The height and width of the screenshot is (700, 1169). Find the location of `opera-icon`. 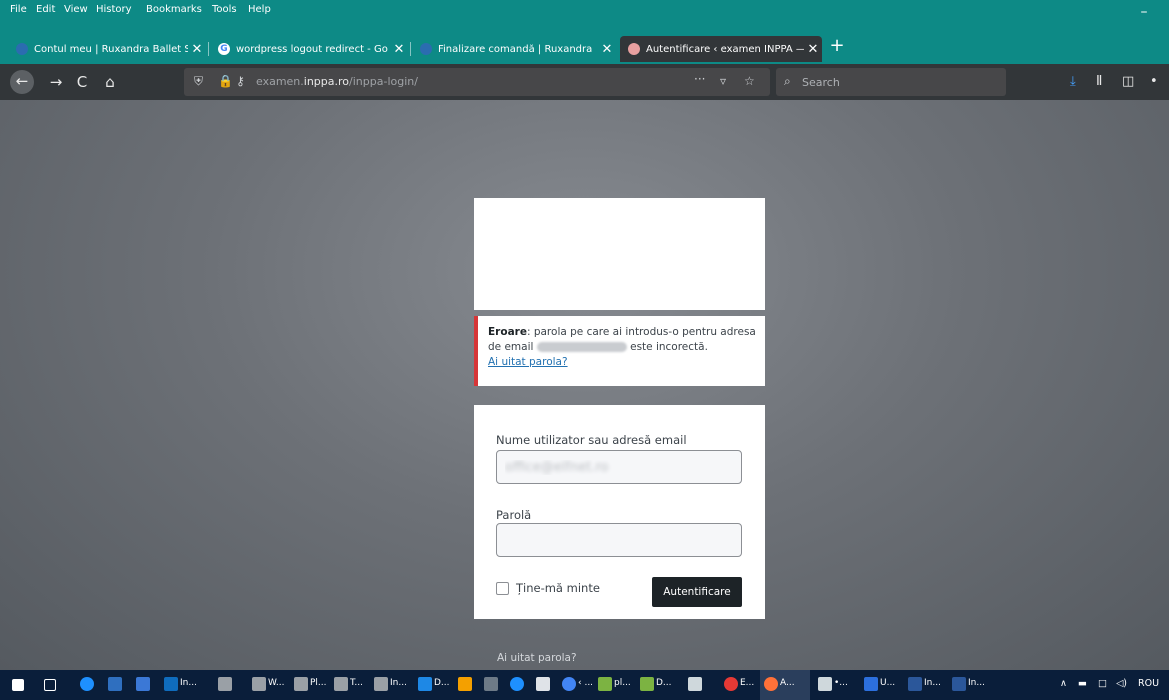

opera-icon is located at coordinates (731, 684).